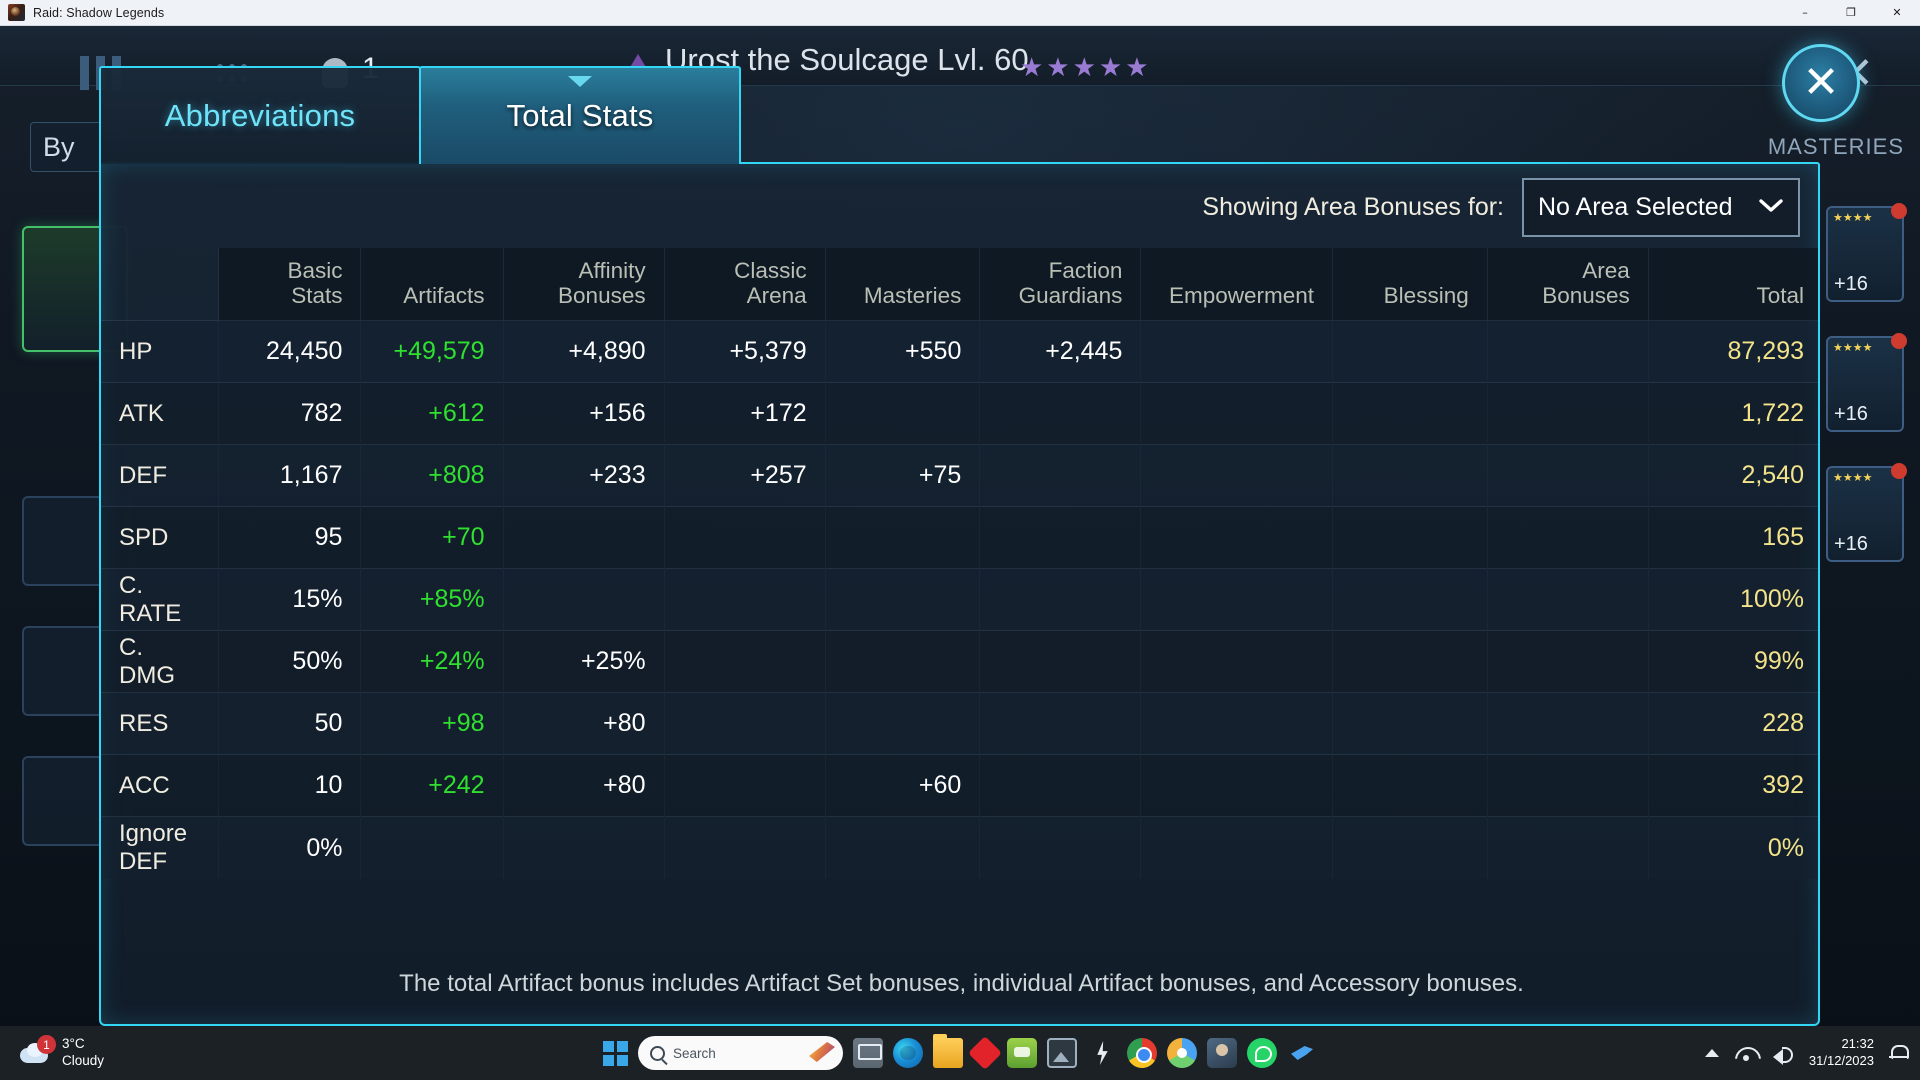 The image size is (1920, 1080). What do you see at coordinates (289, 475) in the screenshot?
I see `cell-basic-stats: 1,167` at bounding box center [289, 475].